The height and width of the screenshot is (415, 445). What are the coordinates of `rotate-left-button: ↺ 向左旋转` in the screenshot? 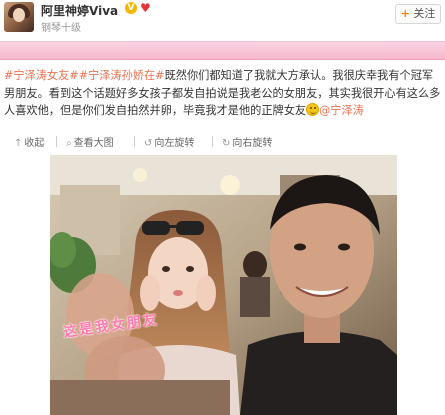 It's located at (169, 141).